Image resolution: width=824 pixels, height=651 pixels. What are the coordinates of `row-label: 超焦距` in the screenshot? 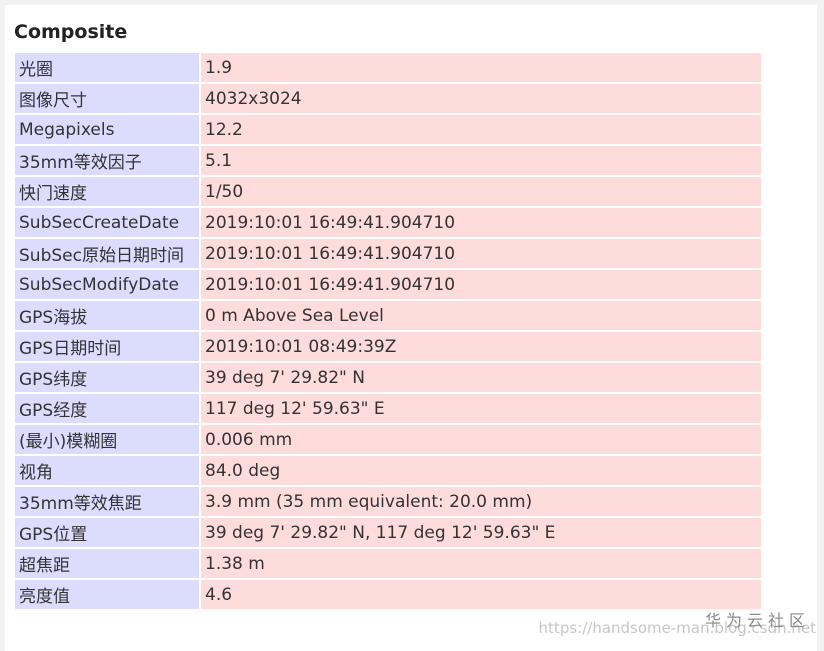 It's located at (107, 563).